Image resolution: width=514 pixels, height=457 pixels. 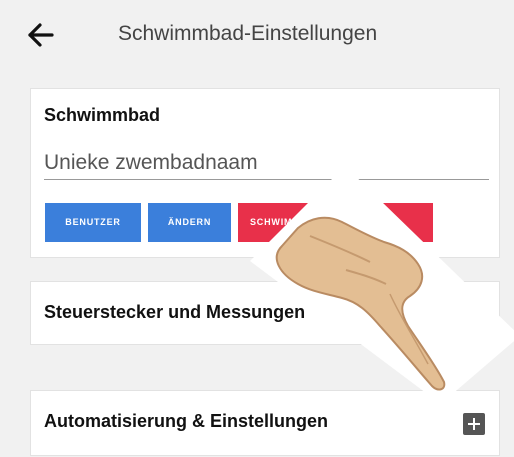 What do you see at coordinates (186, 421) in the screenshot?
I see `section-title: Automatisierung & Einstellungen` at bounding box center [186, 421].